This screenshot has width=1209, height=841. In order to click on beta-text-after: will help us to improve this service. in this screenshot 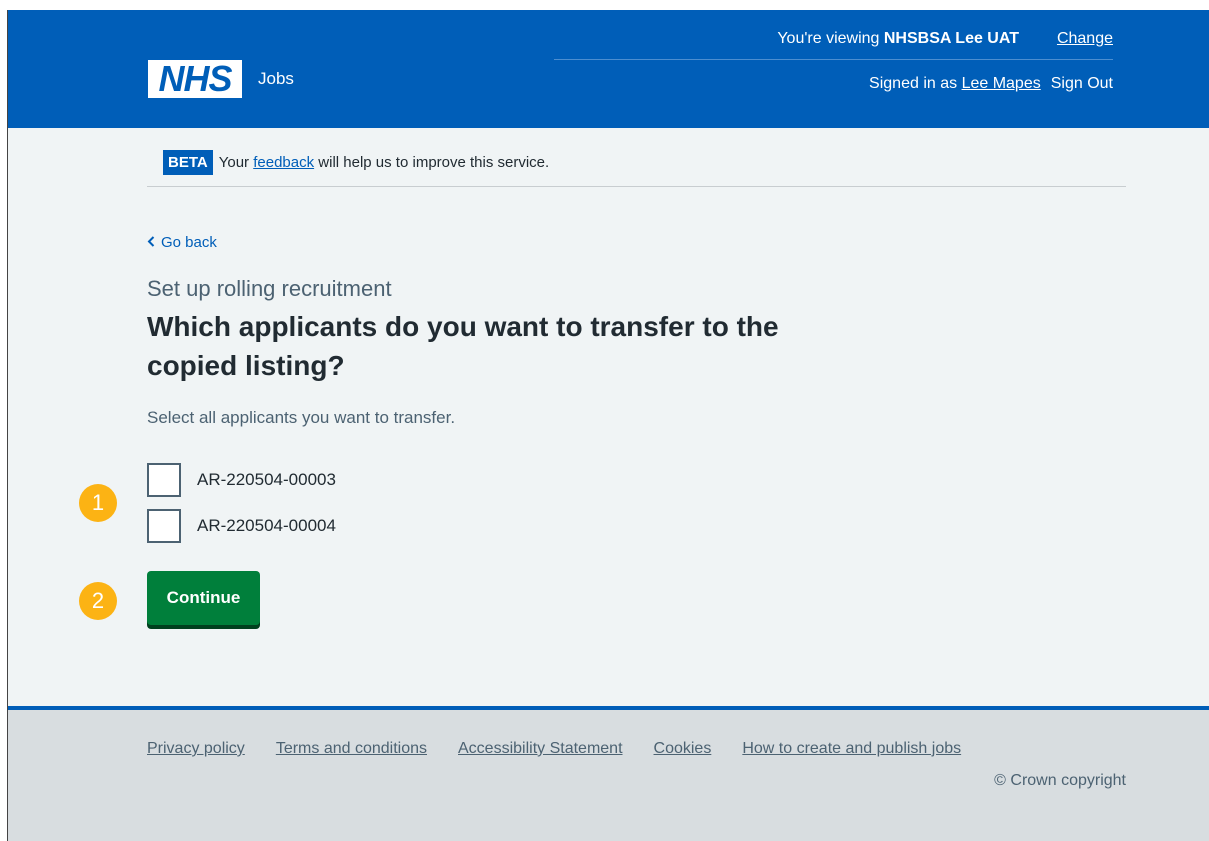, I will do `click(432, 162)`.